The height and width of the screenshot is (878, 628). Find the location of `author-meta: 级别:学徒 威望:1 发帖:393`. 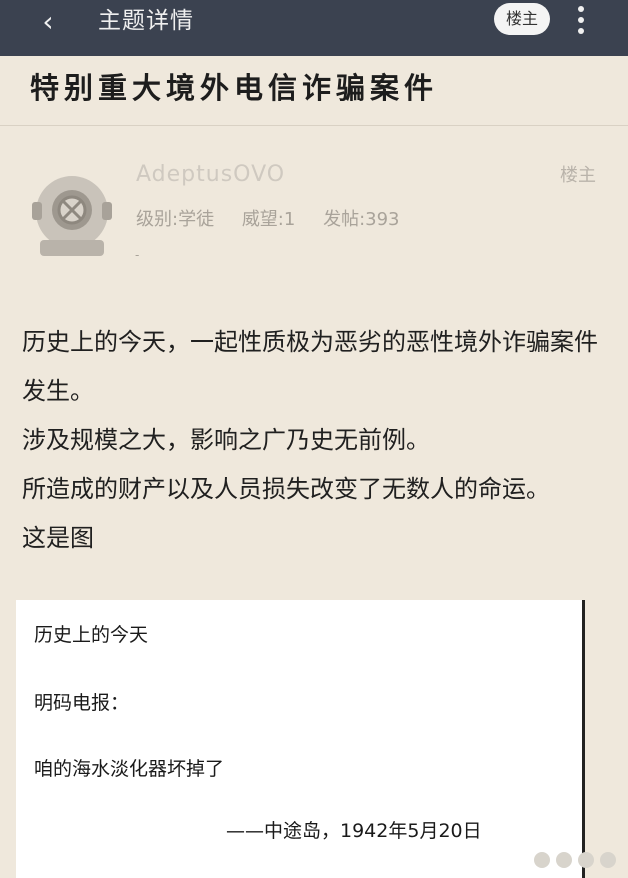

author-meta: 级别:学徒 威望:1 发帖:393 is located at coordinates (279, 218).